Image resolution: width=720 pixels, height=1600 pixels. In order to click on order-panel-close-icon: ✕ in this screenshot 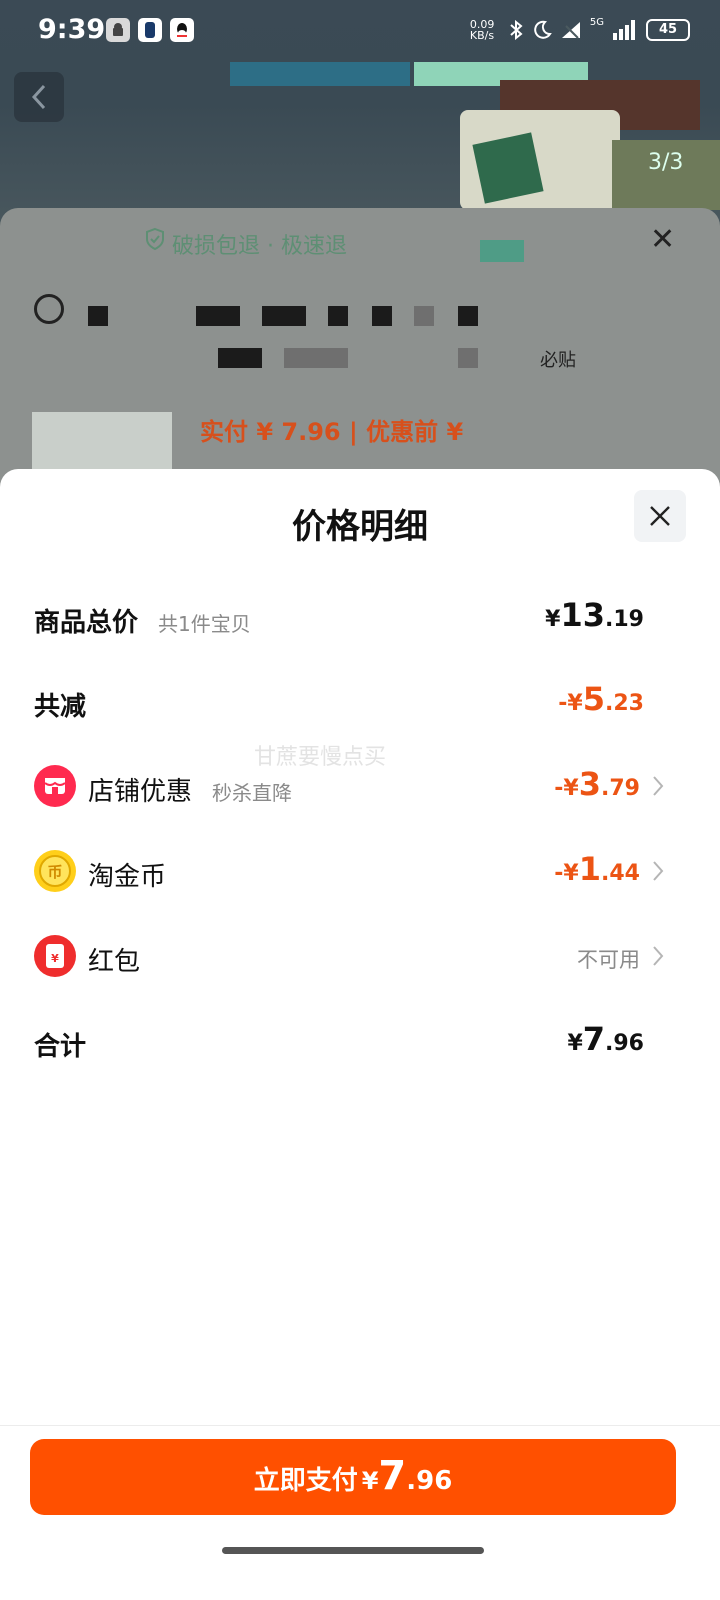, I will do `click(662, 239)`.